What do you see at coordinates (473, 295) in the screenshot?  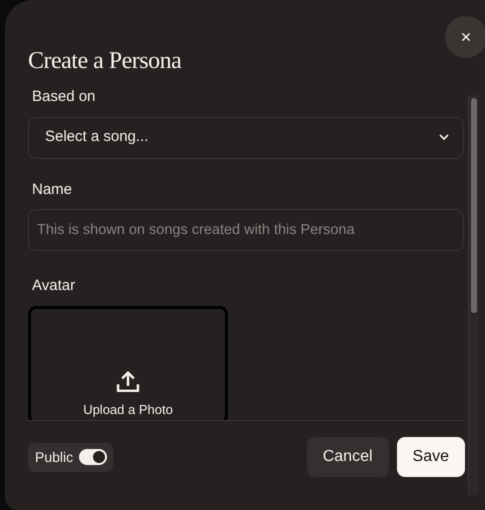 I see `scrollbar` at bounding box center [473, 295].